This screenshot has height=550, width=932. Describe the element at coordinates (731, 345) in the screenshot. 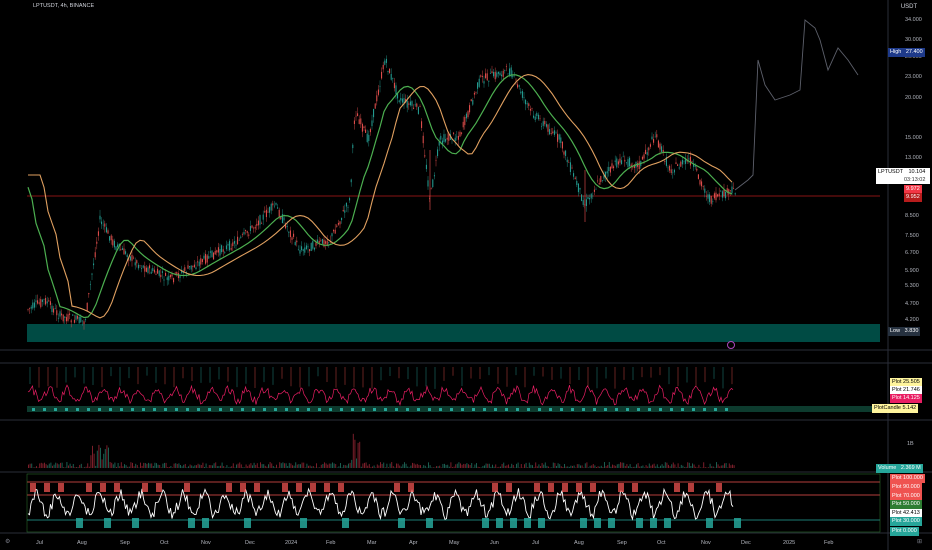

I see `alert-marker-icon` at that location.